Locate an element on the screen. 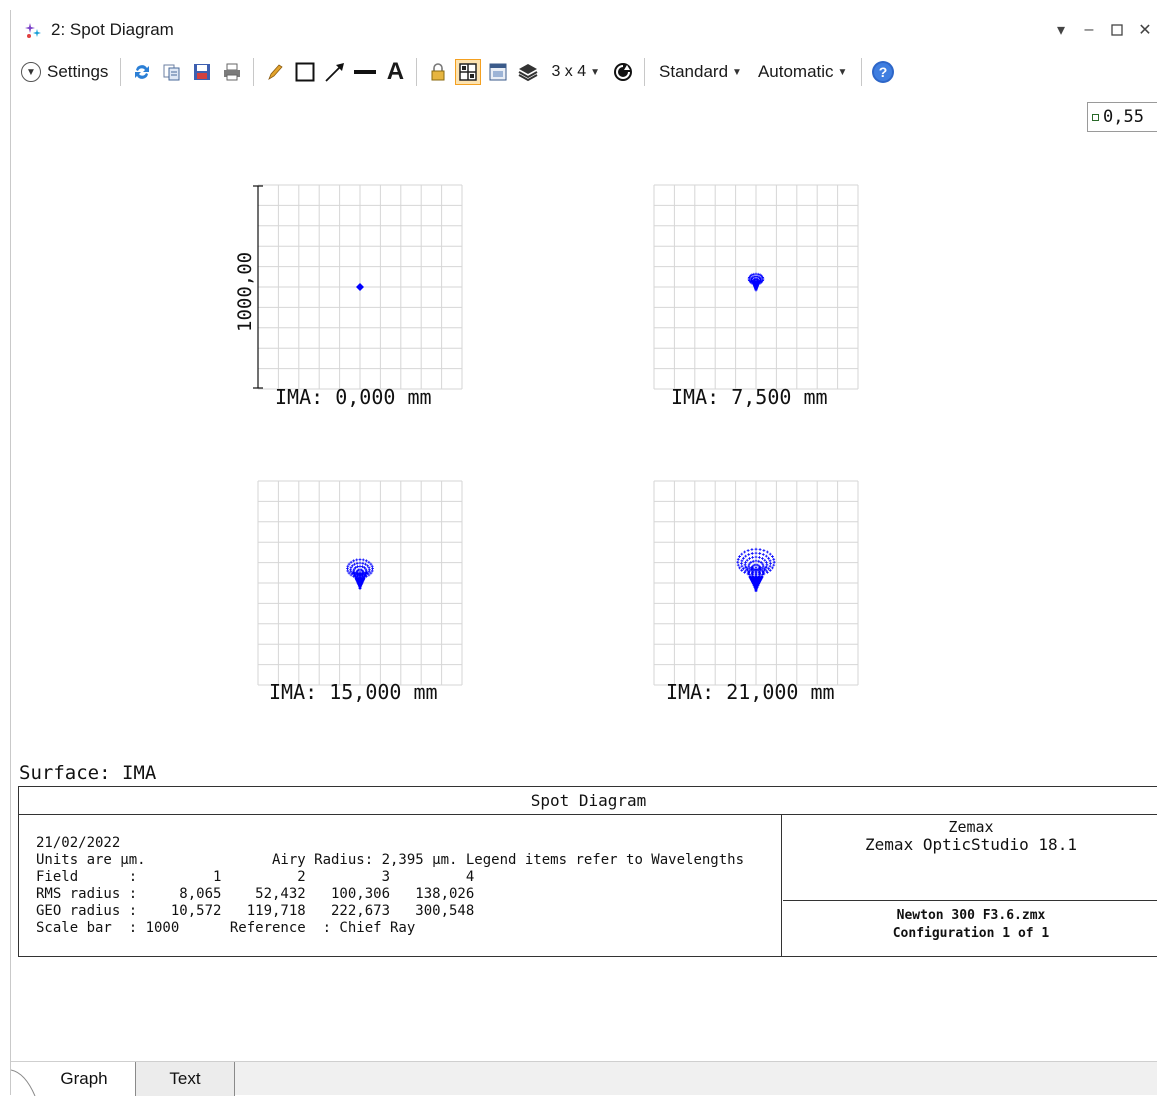  file-name: Newton 300 F3.6.zmx is located at coordinates (971, 915).